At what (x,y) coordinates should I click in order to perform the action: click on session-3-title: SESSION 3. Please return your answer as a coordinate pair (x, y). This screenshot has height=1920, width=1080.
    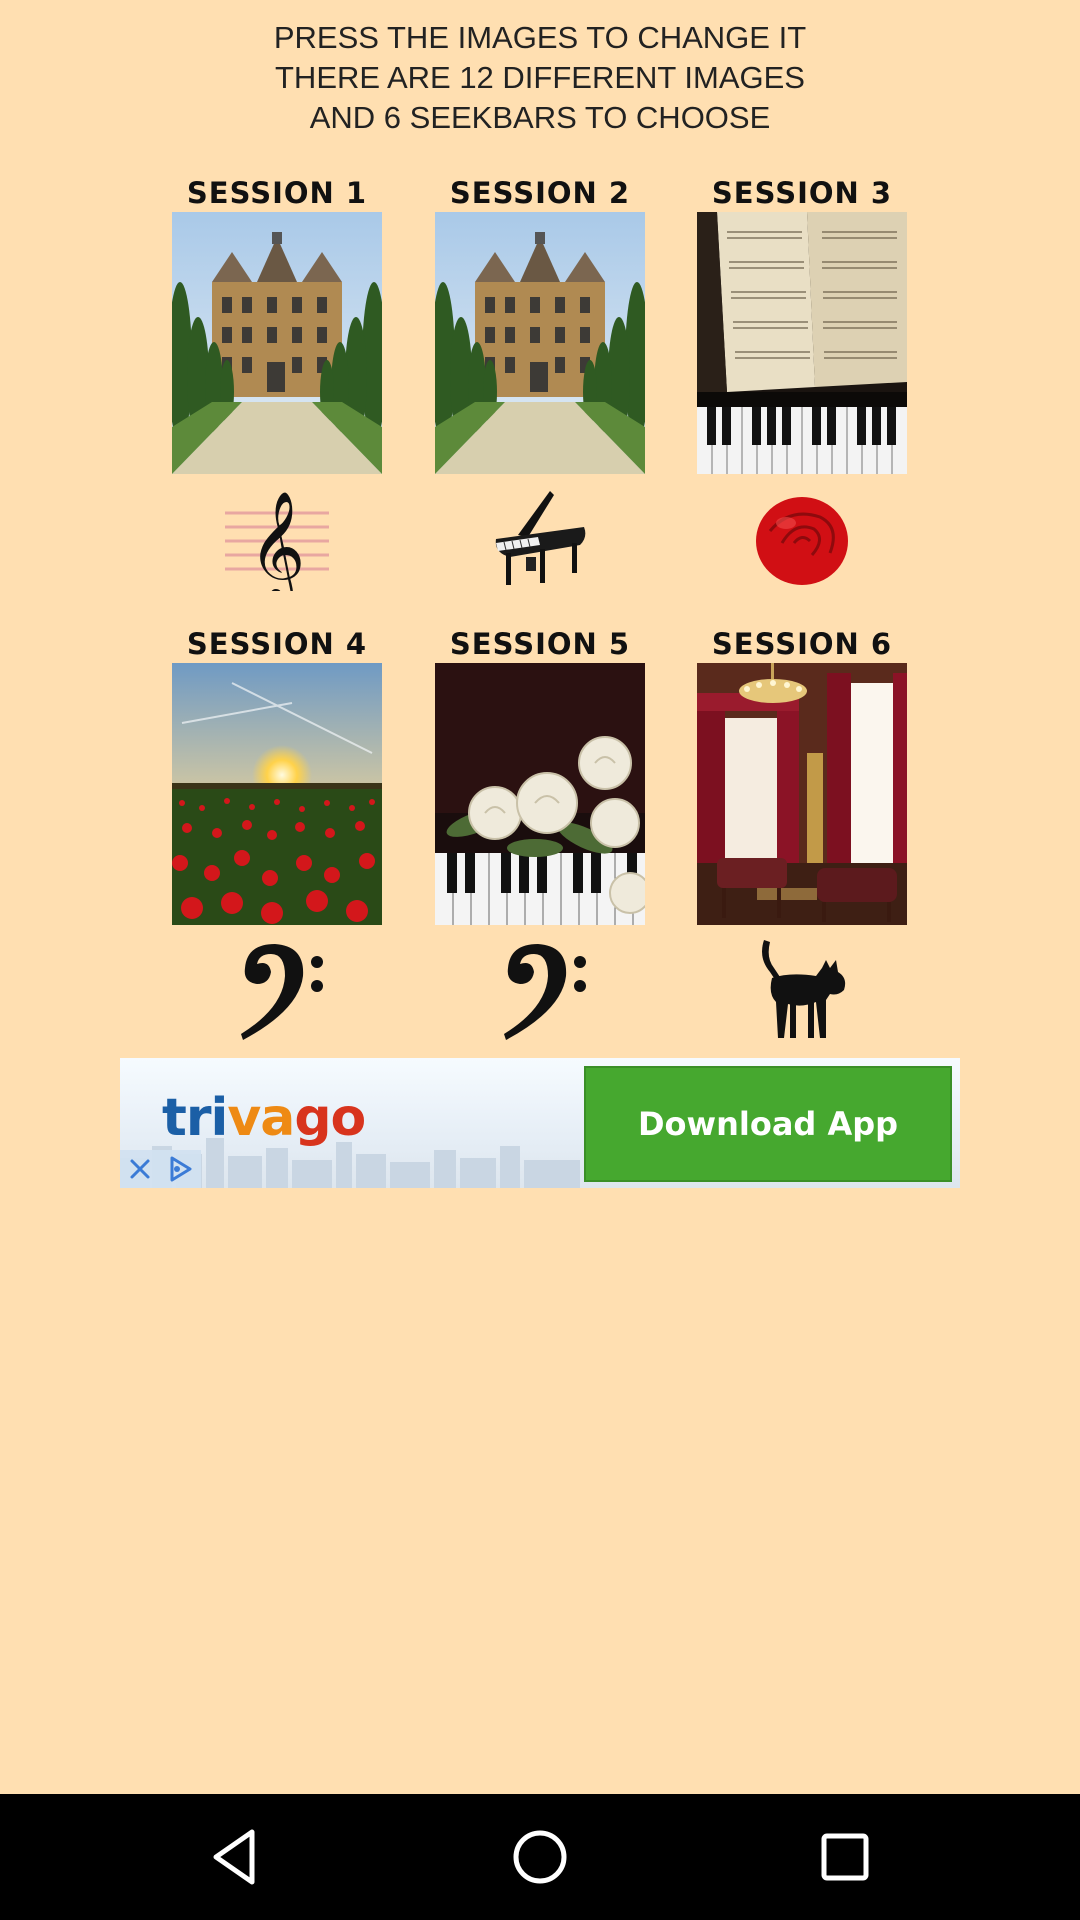
    Looking at the image, I should click on (802, 193).